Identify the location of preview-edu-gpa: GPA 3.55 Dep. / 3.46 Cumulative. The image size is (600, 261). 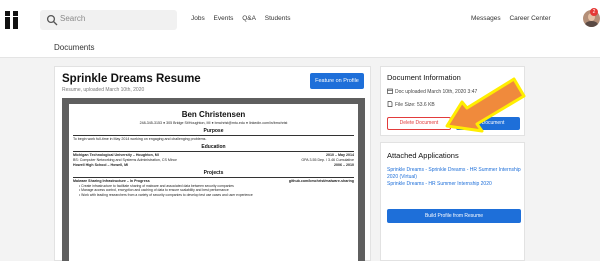
(327, 160).